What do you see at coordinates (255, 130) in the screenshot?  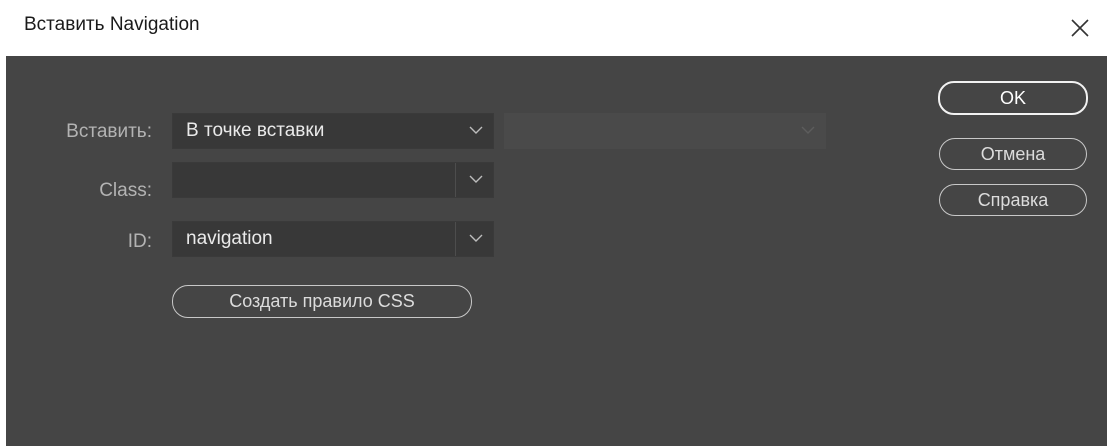 I see `insert-position-value: В точке вставки` at bounding box center [255, 130].